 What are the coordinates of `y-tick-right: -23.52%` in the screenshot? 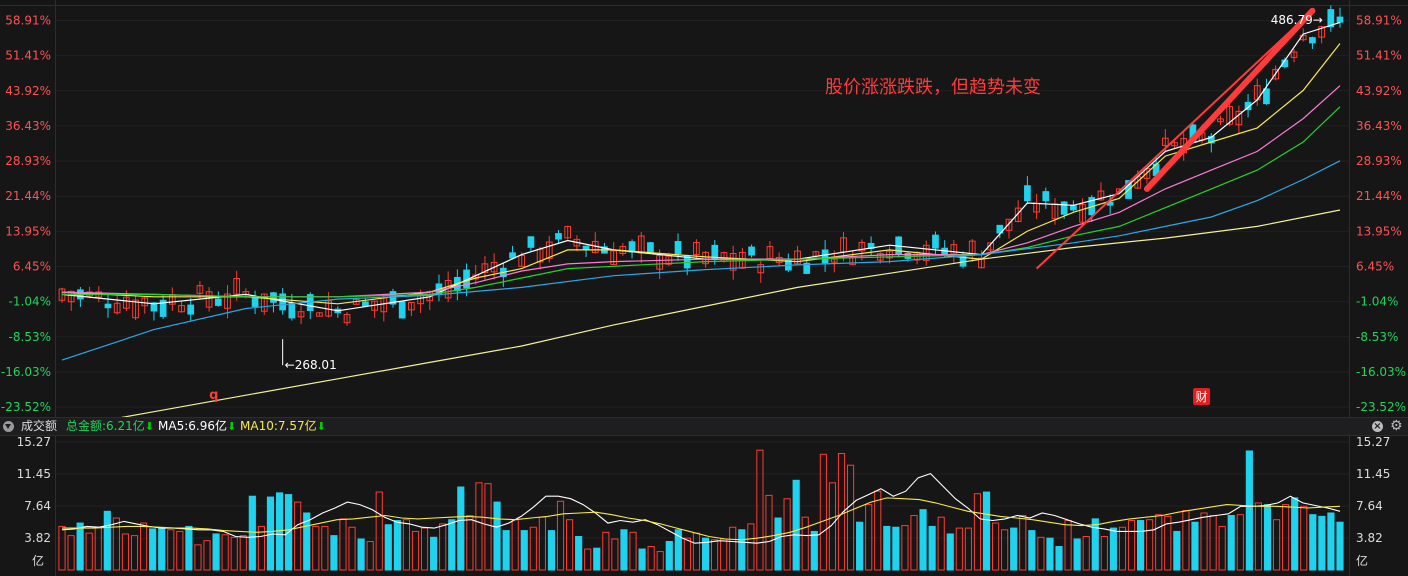 It's located at (1381, 407).